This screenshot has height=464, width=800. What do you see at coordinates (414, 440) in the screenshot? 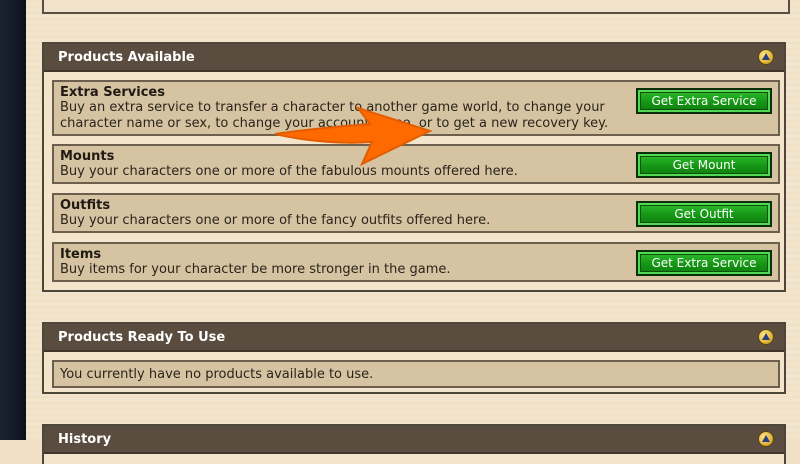
I see `history-header: History` at bounding box center [414, 440].